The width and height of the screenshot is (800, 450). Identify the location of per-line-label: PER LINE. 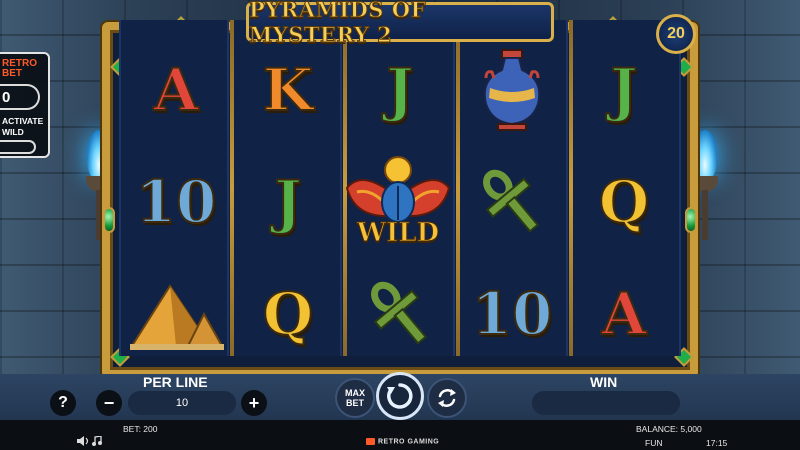
(175, 382).